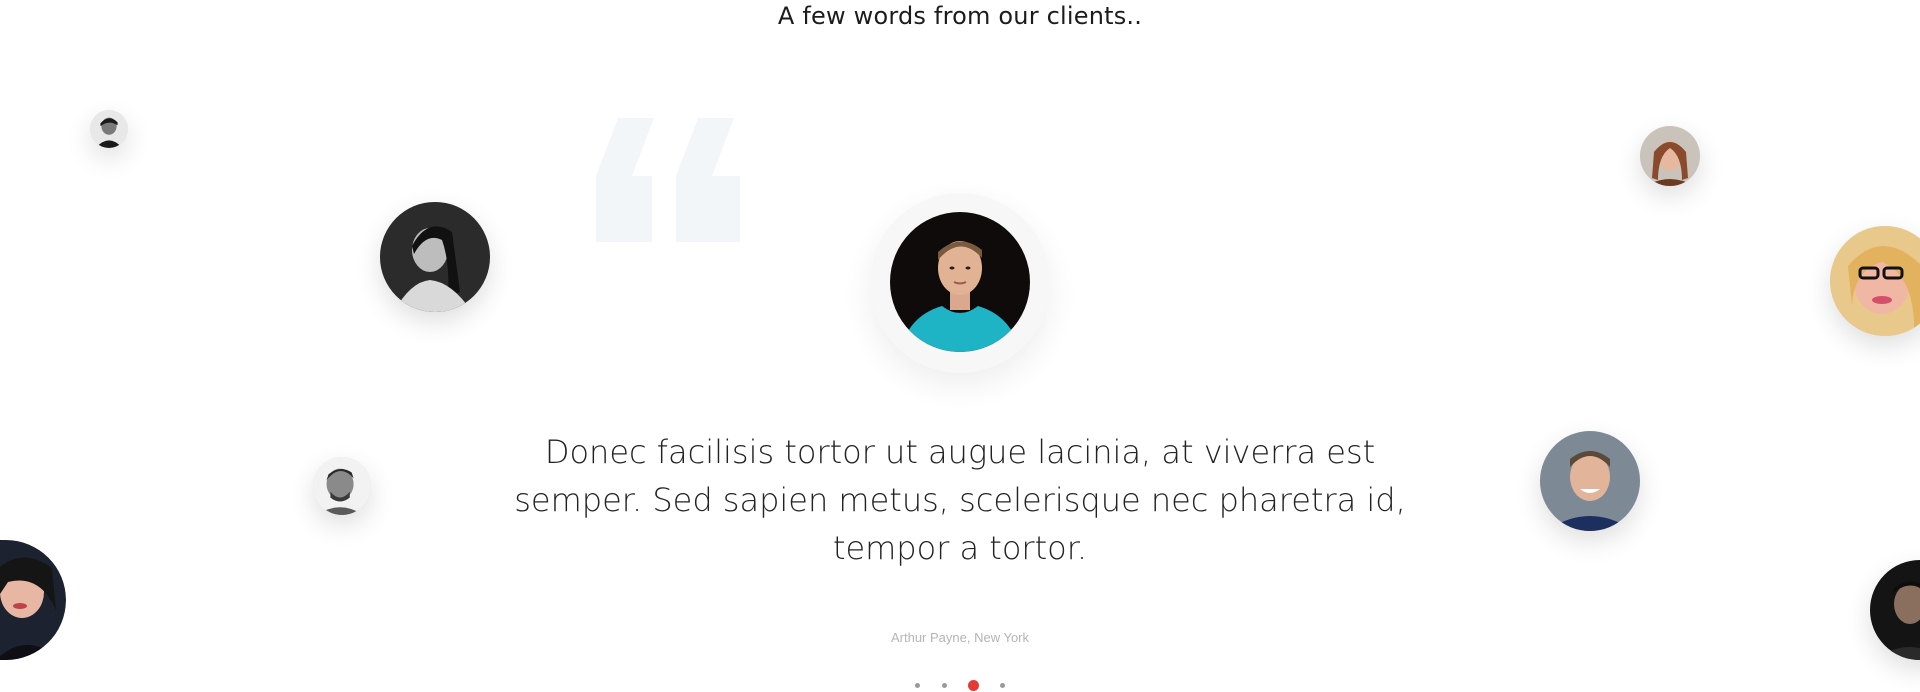 The image size is (1920, 692). What do you see at coordinates (960, 282) in the screenshot?
I see `featured-client-avatar` at bounding box center [960, 282].